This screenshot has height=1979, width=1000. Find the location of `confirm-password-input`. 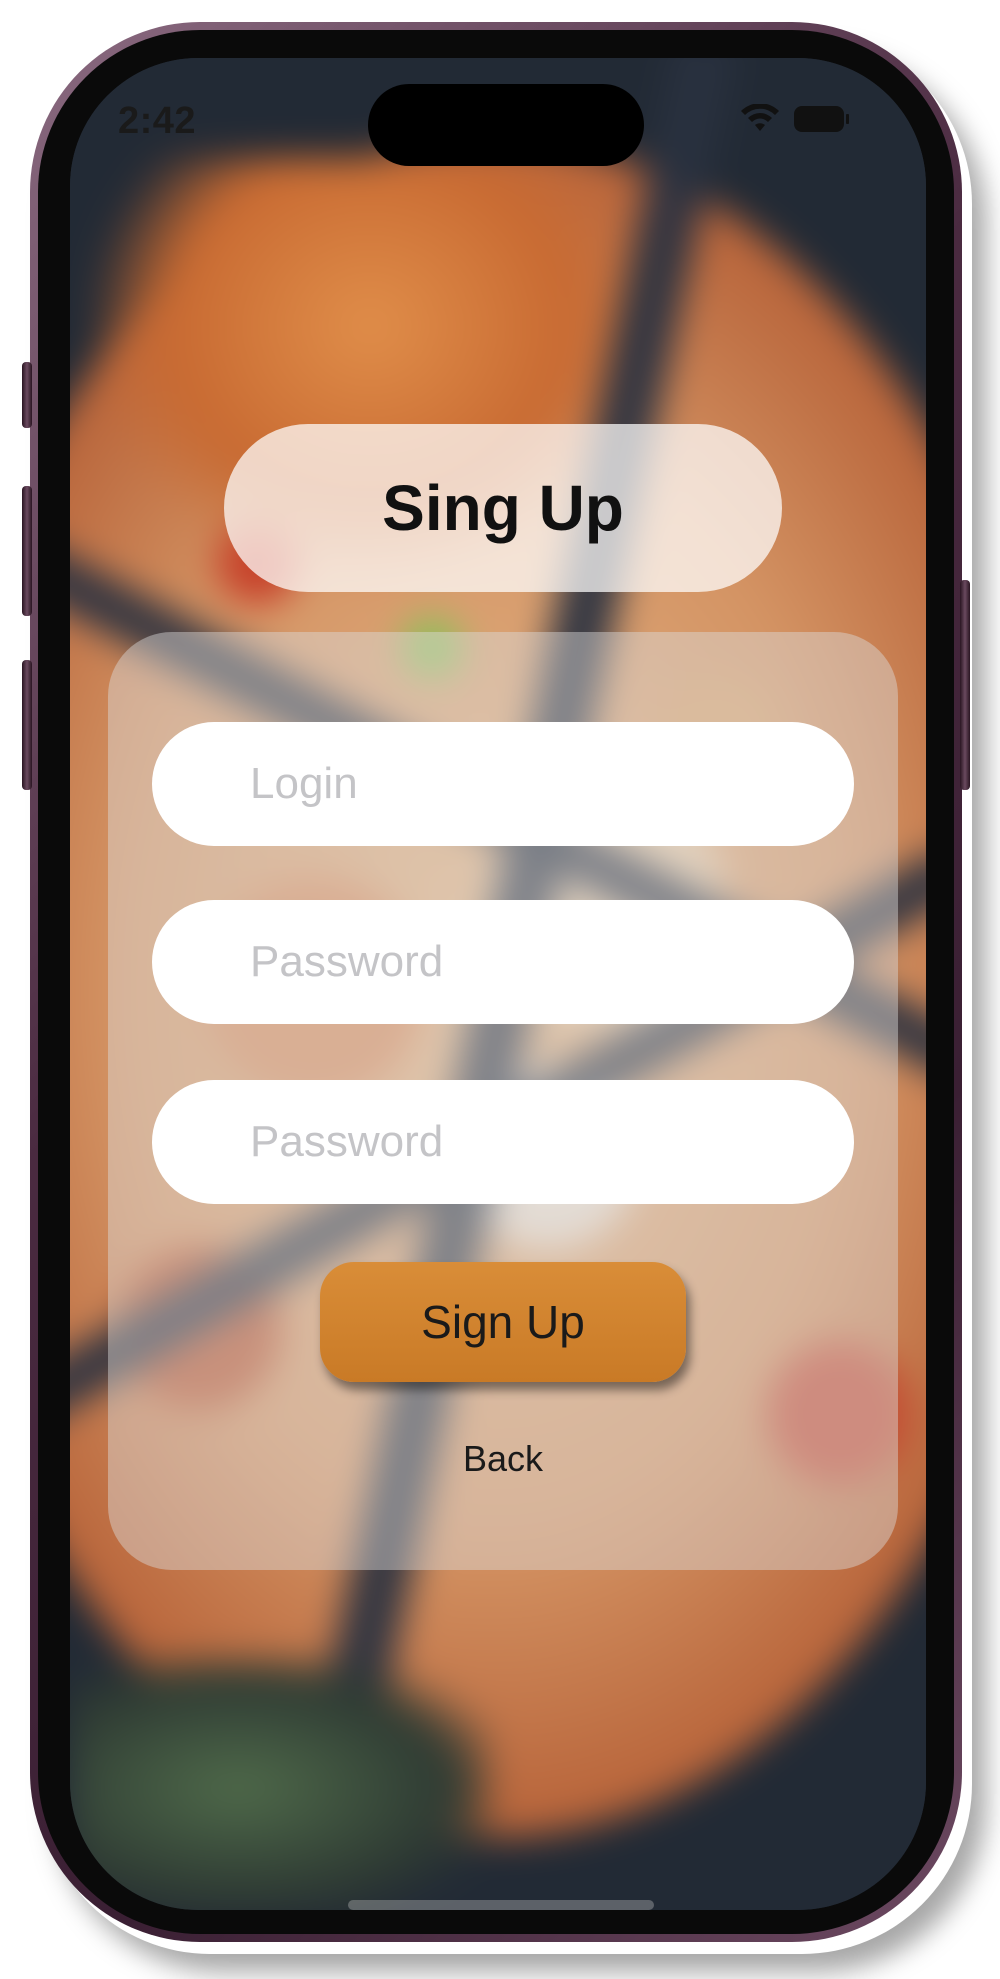

confirm-password-input is located at coordinates (503, 1142).